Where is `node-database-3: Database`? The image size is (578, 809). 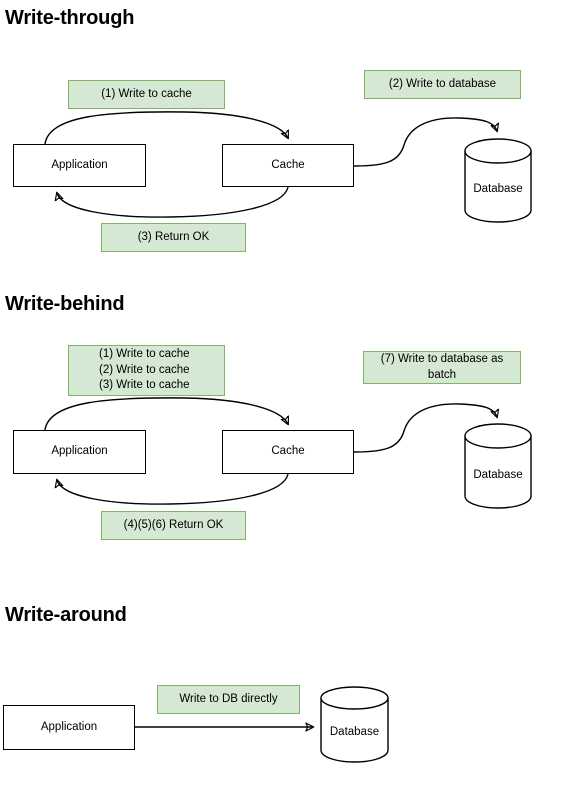 node-database-3: Database is located at coordinates (354, 724).